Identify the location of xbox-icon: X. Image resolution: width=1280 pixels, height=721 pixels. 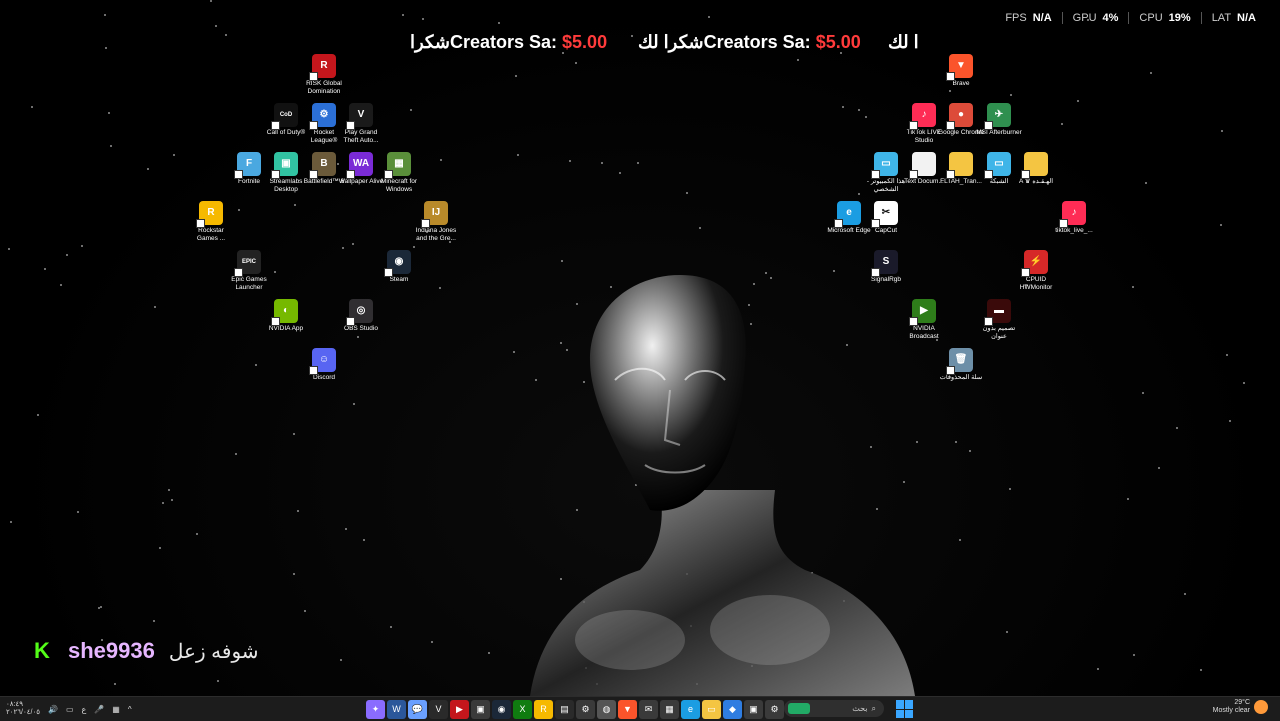
(522, 709).